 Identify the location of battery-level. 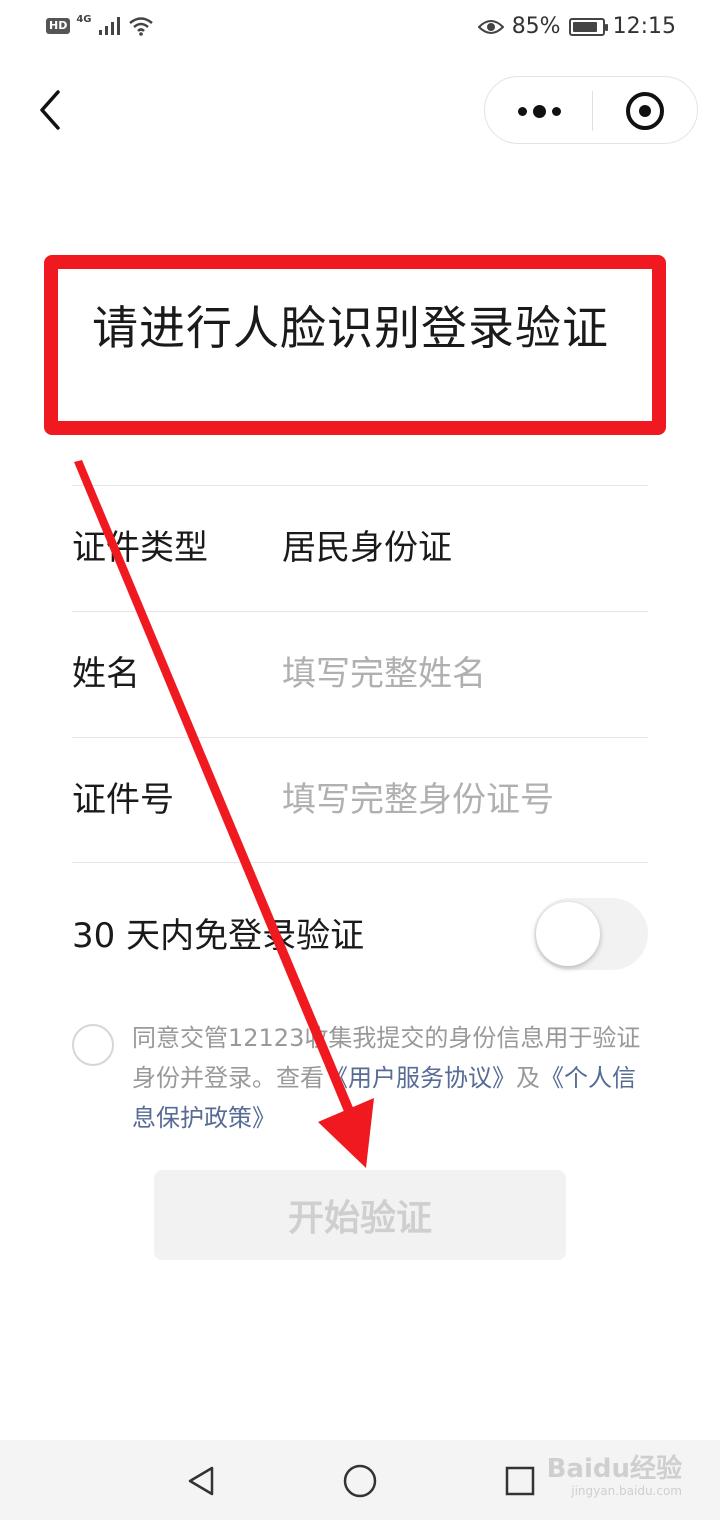
(584, 26).